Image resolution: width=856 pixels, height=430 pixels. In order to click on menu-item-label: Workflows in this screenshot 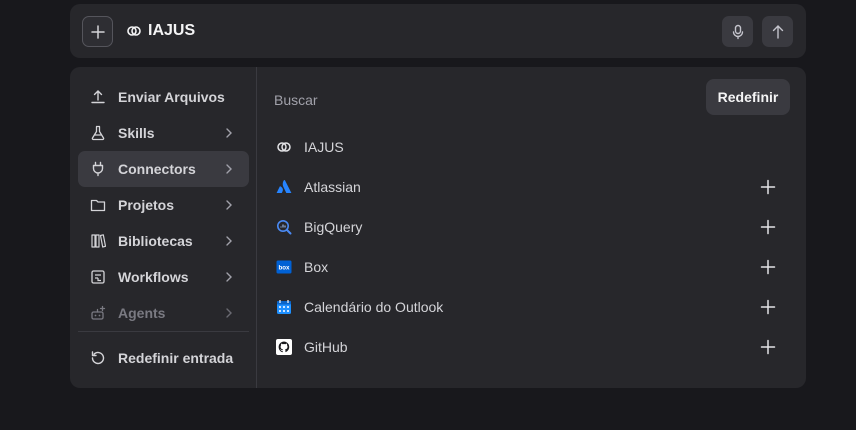, I will do `click(153, 277)`.